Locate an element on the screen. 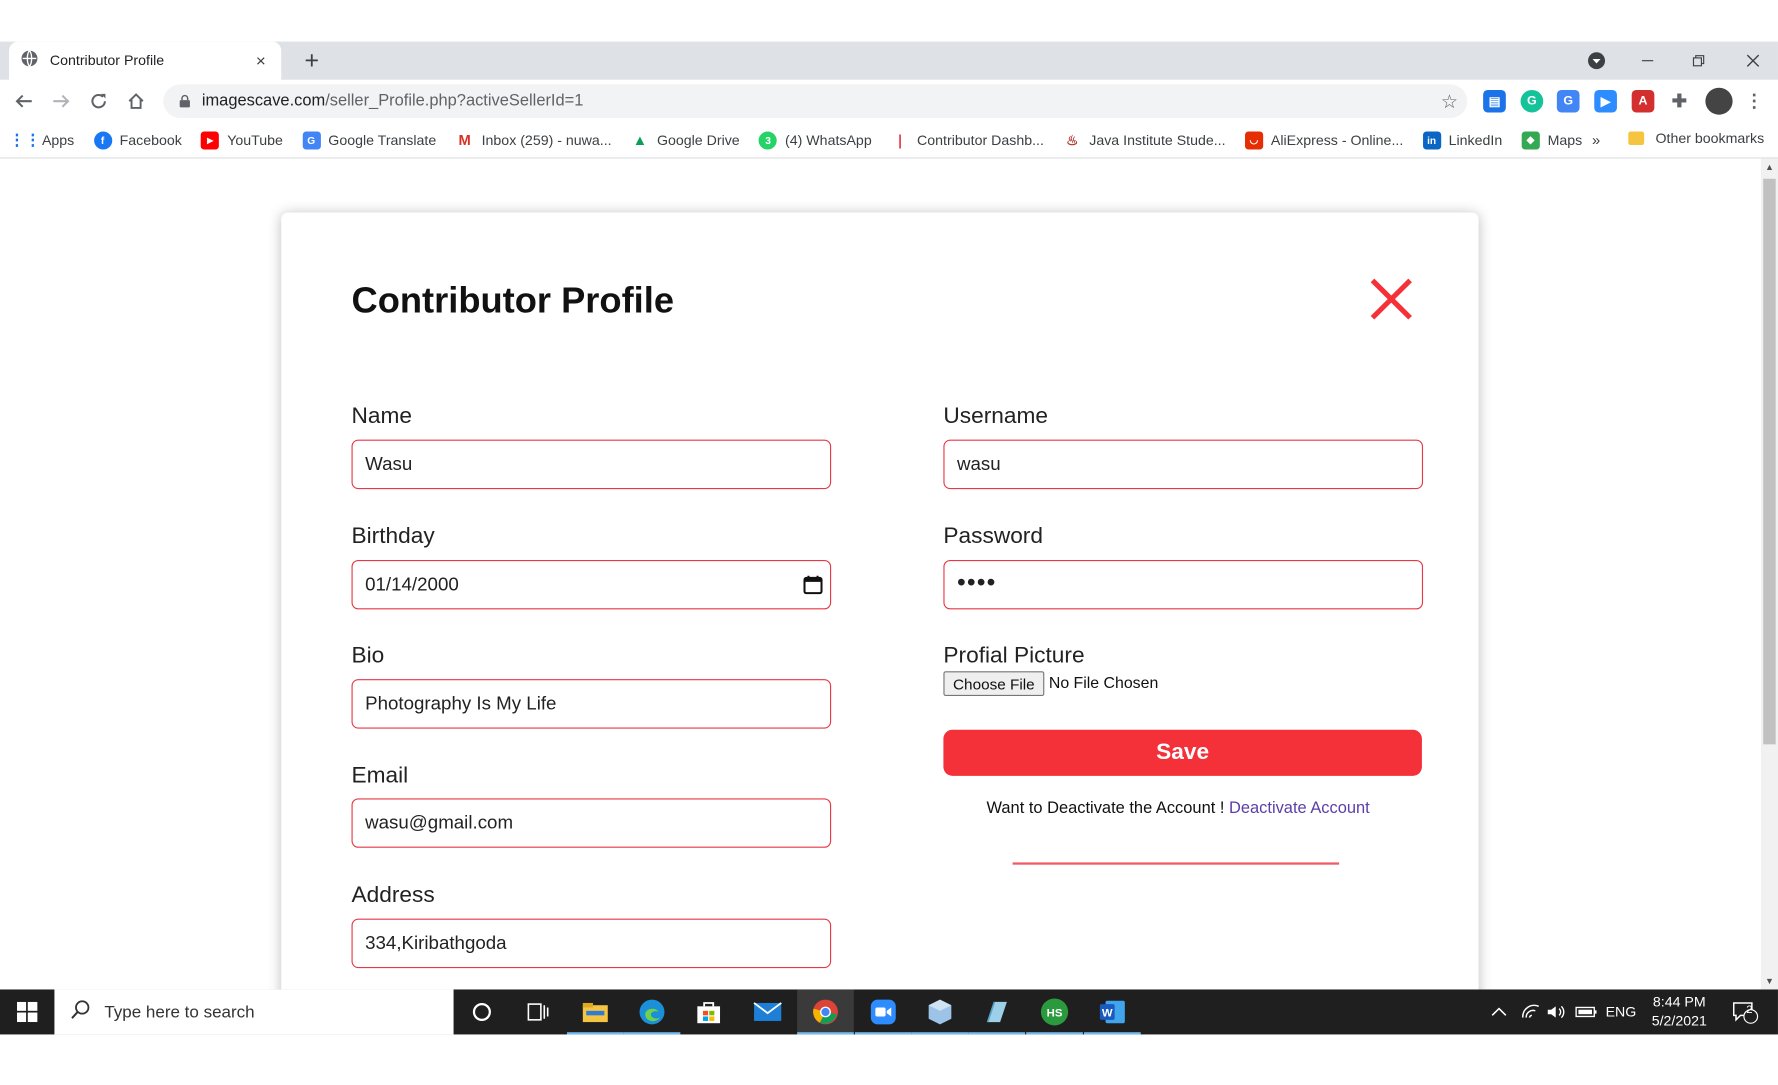  tray-overflow-icon is located at coordinates (1499, 1011).